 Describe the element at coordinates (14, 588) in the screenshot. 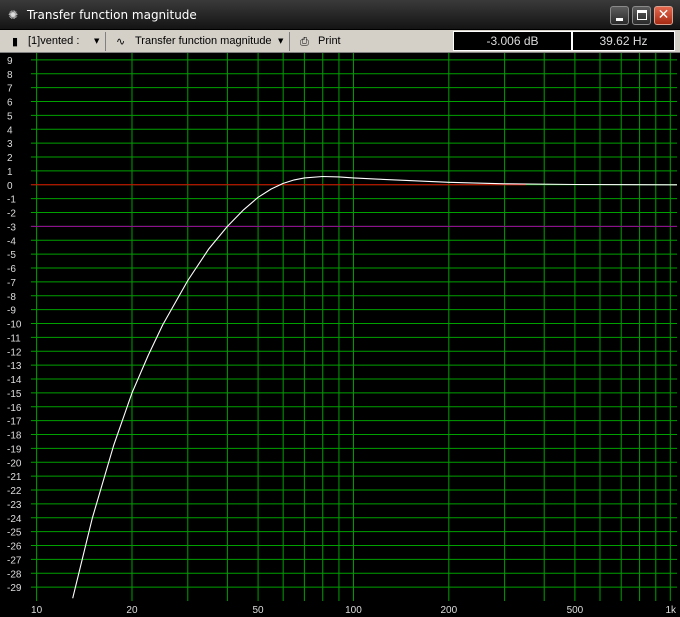

I see `y-tick-label: -29` at that location.